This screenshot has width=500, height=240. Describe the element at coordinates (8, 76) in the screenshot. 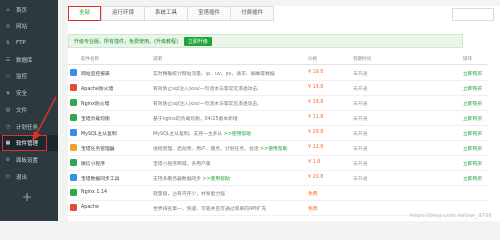

I see `monitor-icon: ▭` at that location.